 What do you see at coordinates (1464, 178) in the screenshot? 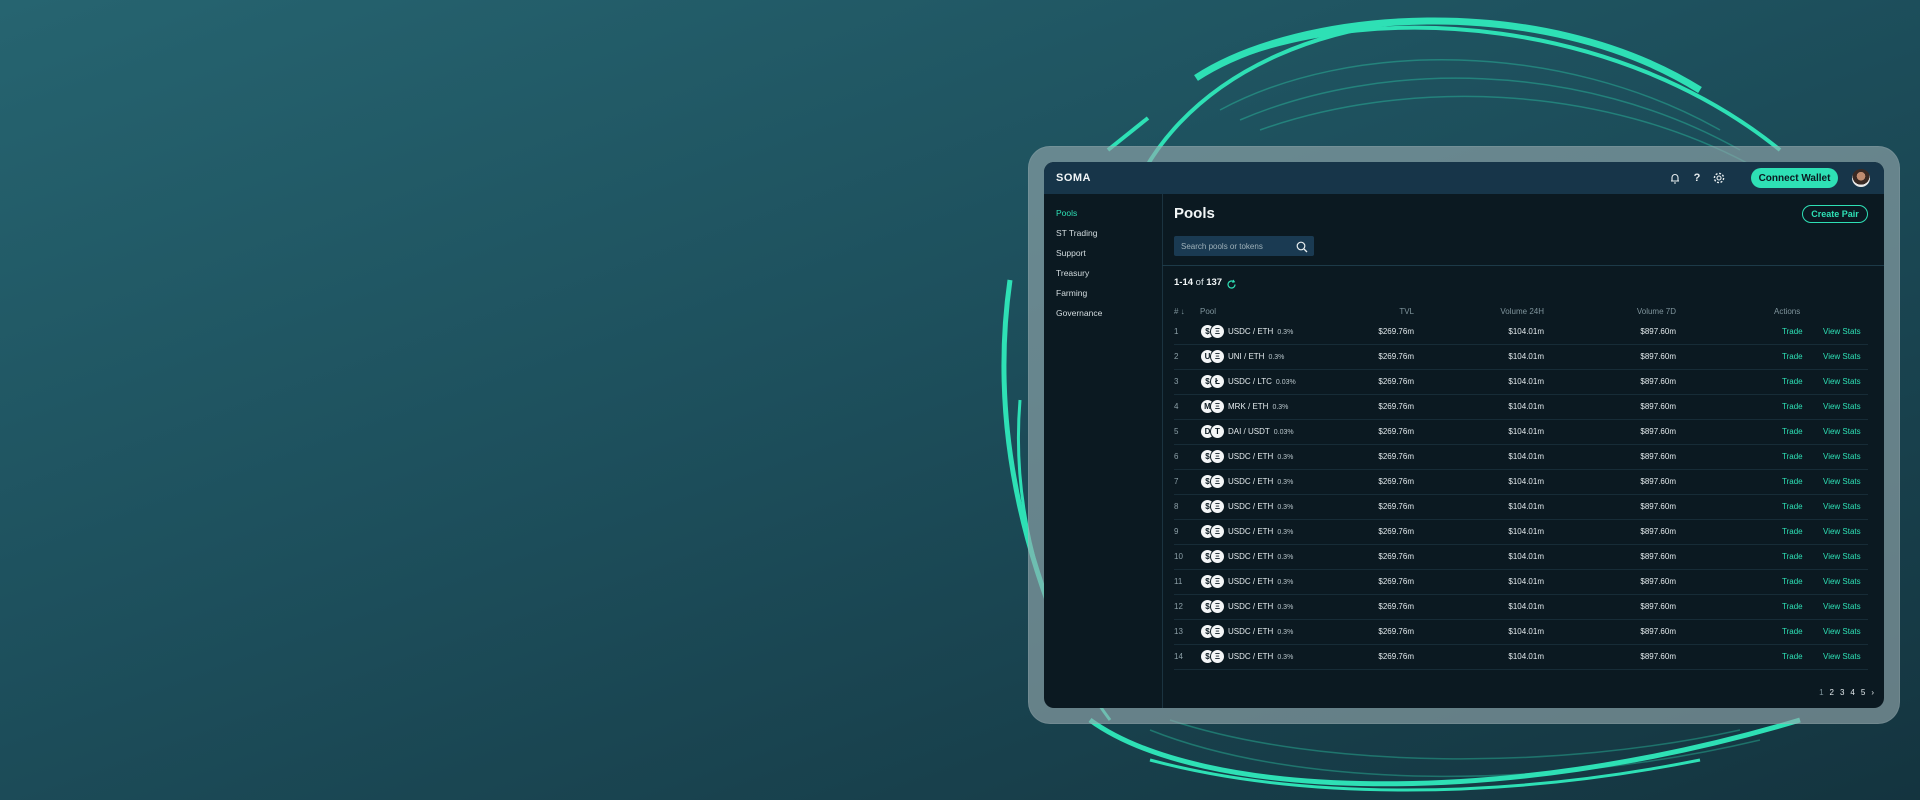
I see `top-bar: SOMA ? Connect Wallet` at bounding box center [1464, 178].